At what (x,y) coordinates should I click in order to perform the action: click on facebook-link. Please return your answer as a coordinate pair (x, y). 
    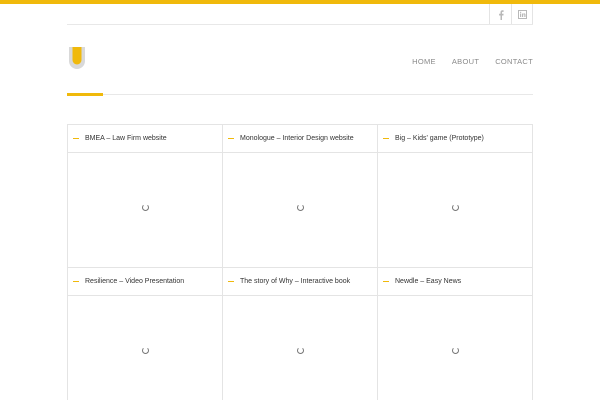
    Looking at the image, I should click on (500, 14).